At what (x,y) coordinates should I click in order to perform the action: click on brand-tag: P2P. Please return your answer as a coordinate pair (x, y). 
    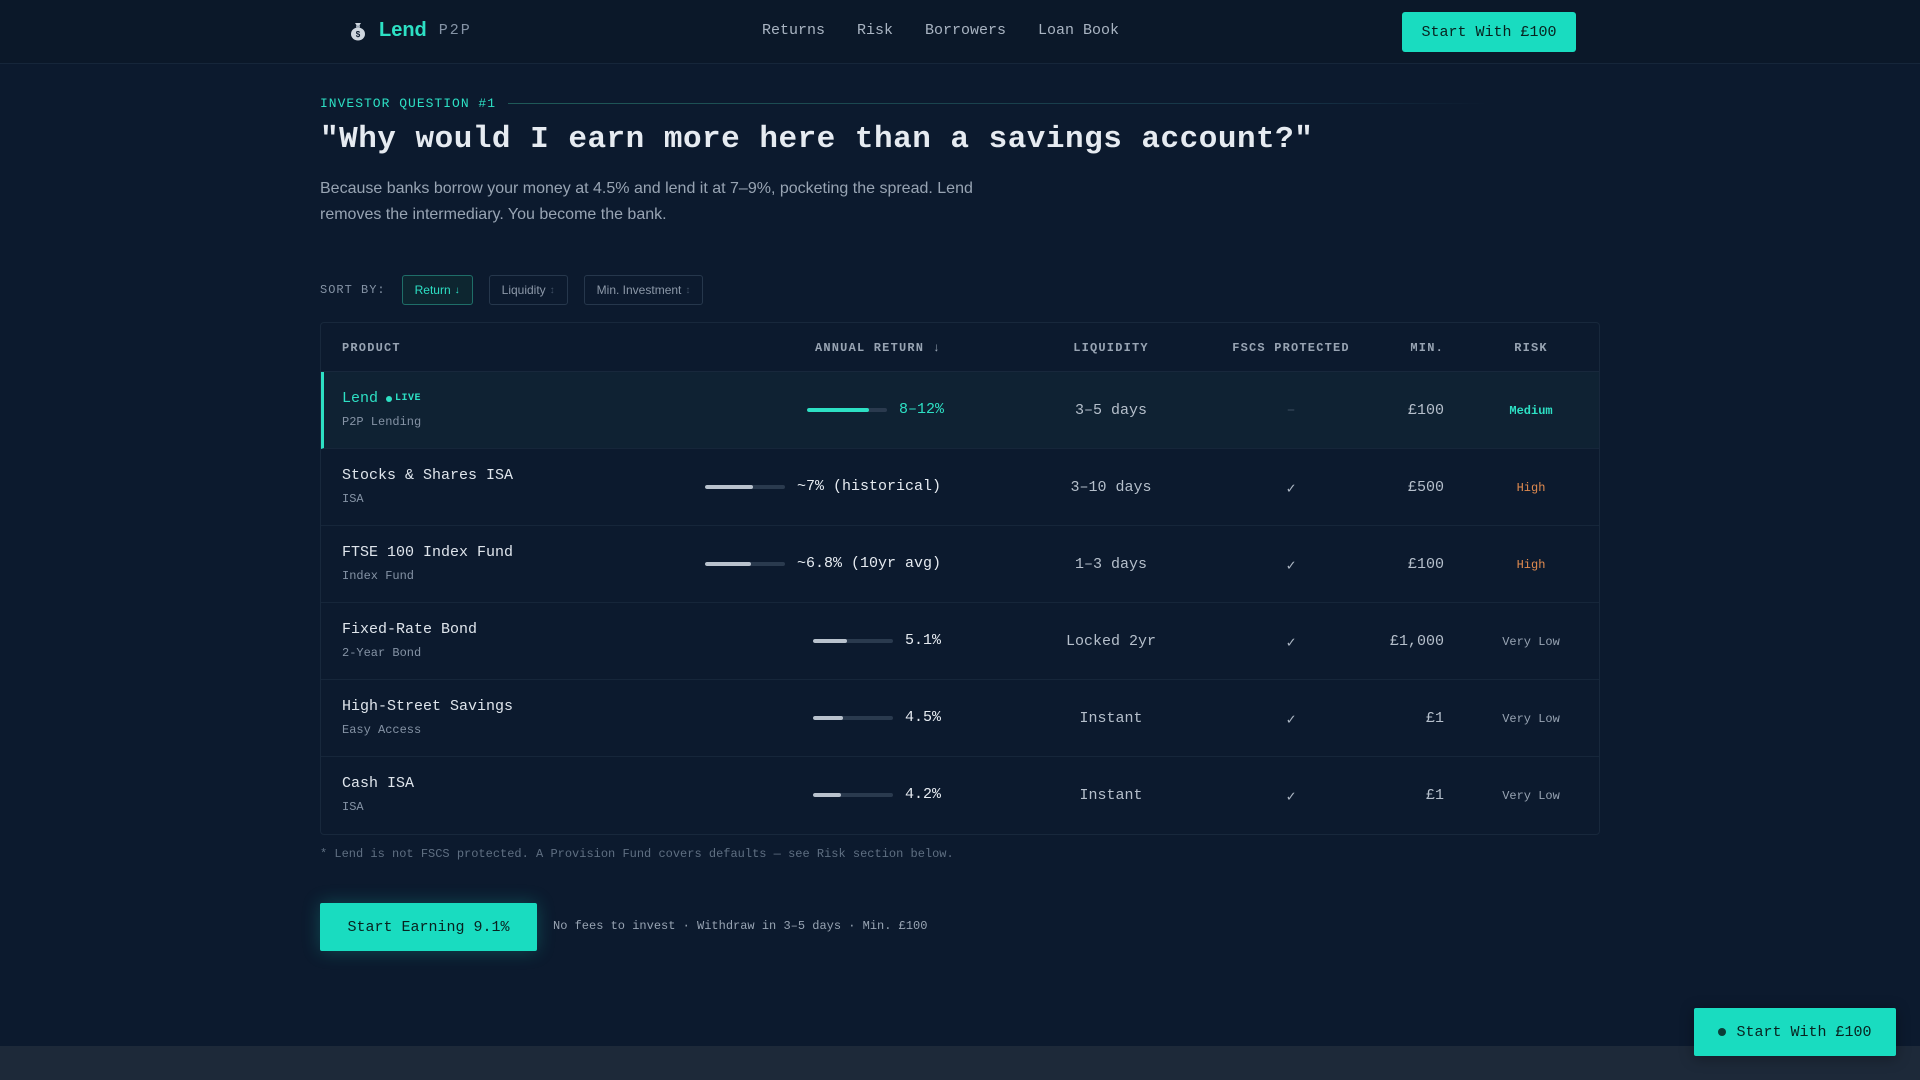
    Looking at the image, I should click on (455, 30).